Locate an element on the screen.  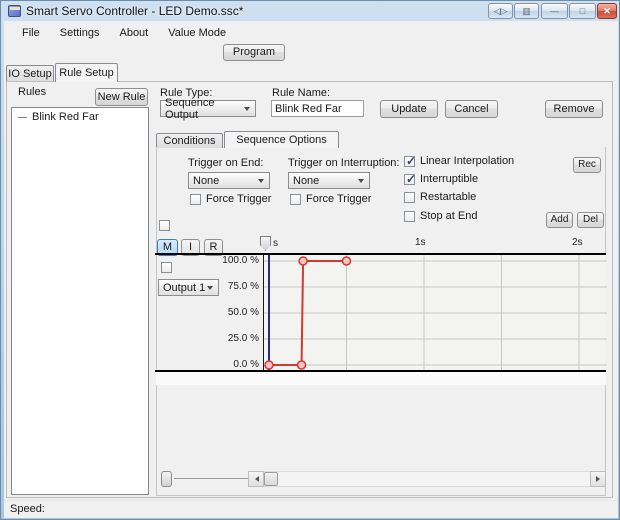
trigger-on-interruption-value: None is located at coordinates (306, 180).